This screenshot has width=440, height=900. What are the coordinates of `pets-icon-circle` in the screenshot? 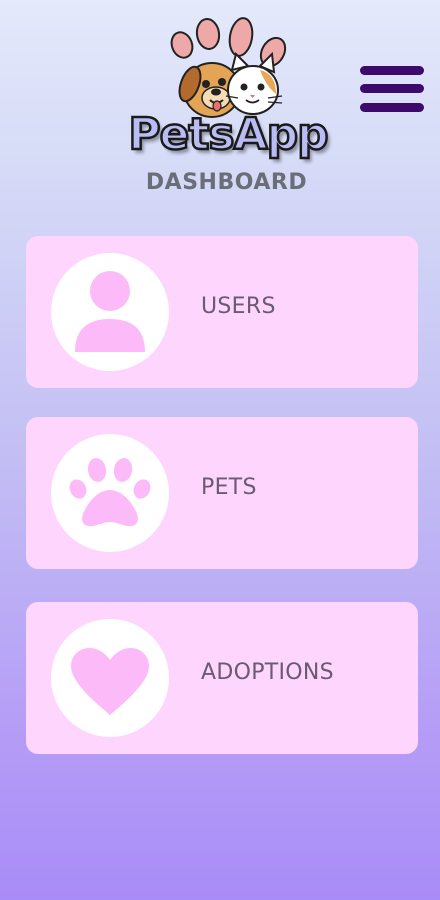 It's located at (110, 493).